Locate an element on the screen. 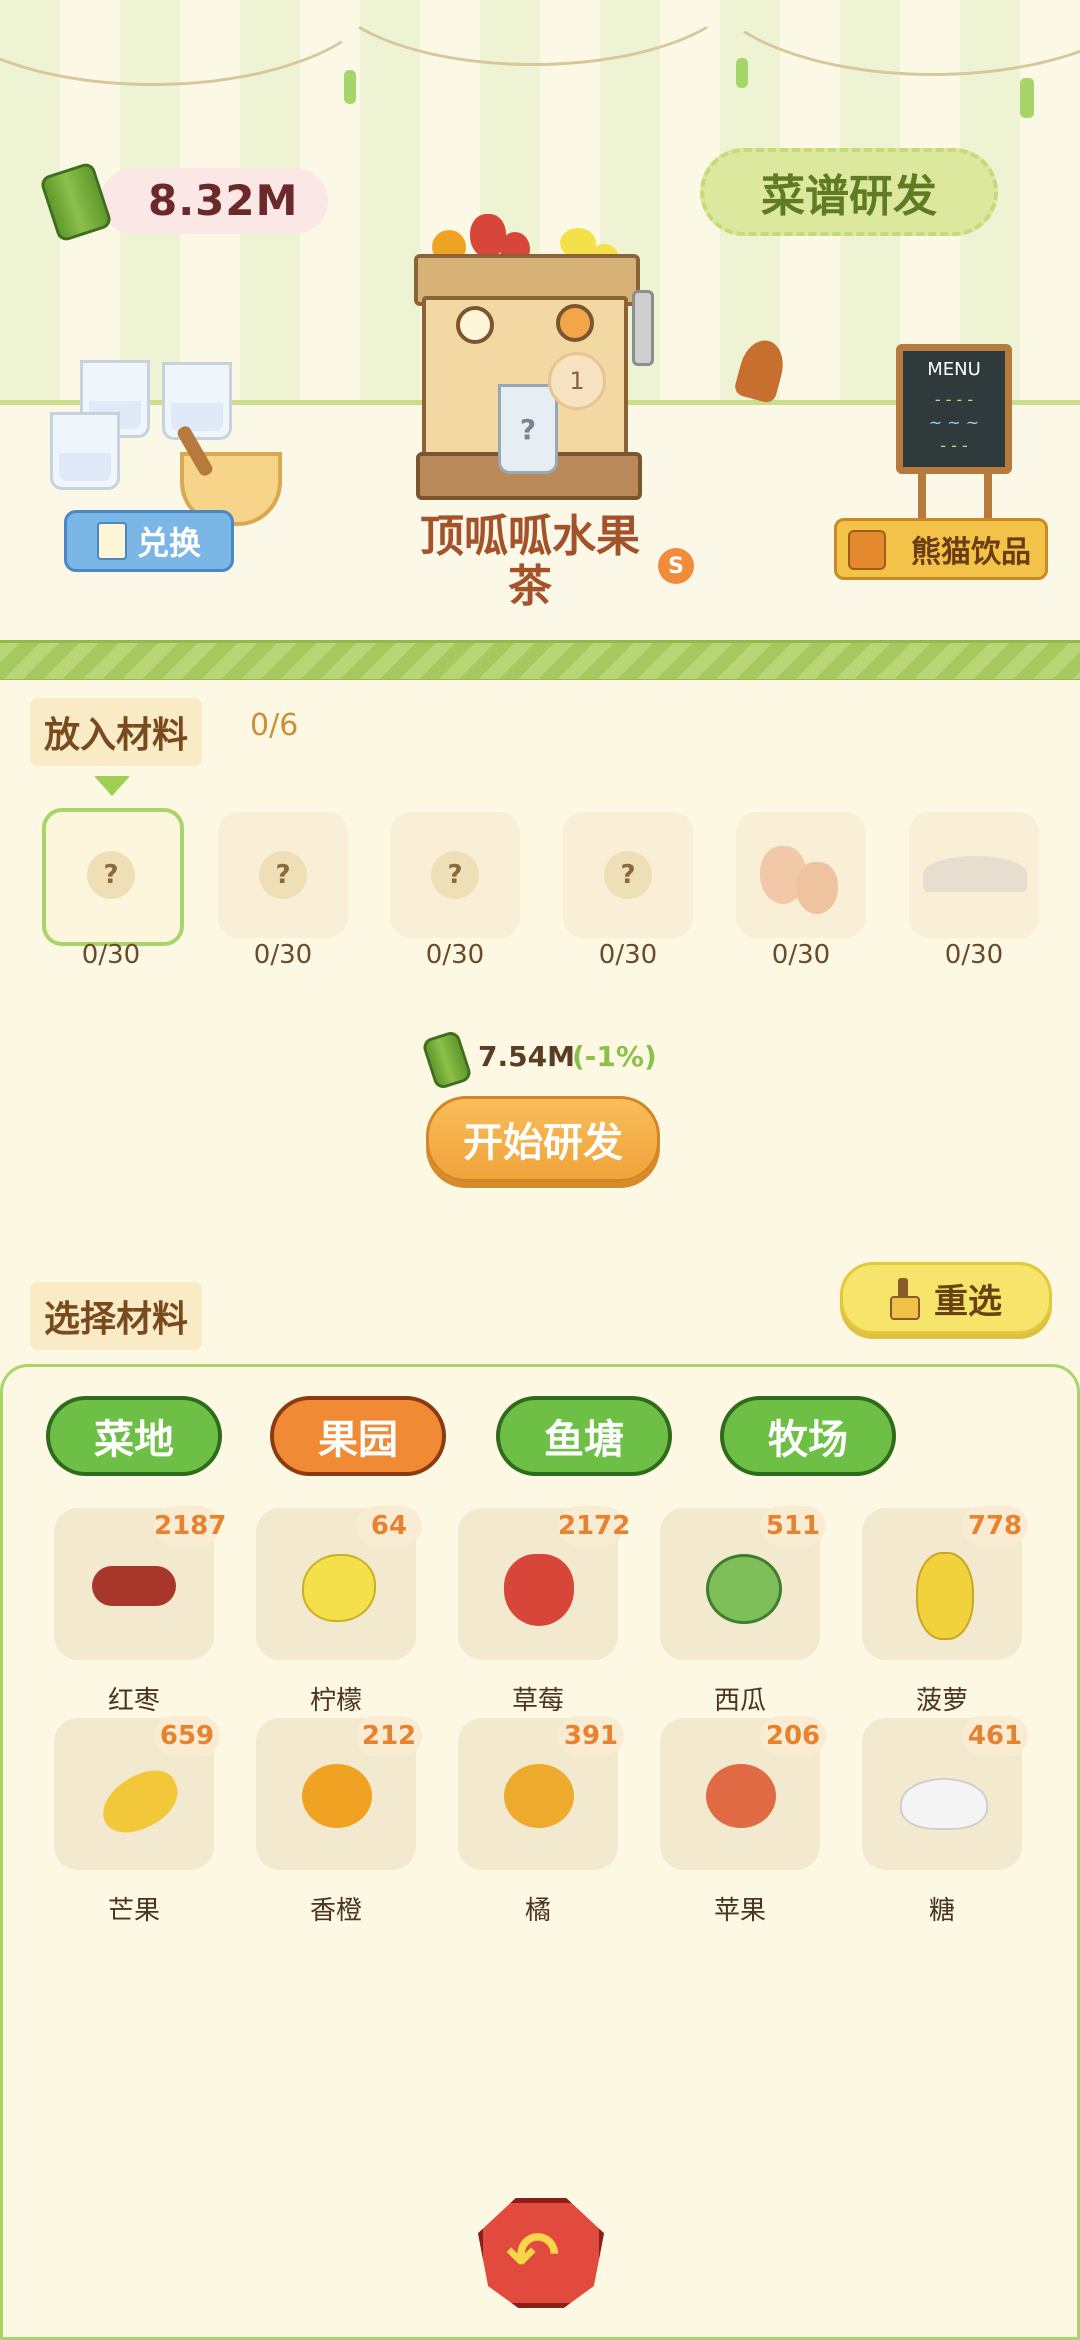 Image resolution: width=1080 pixels, height=2340 pixels. lemon-icon is located at coordinates (339, 1588).